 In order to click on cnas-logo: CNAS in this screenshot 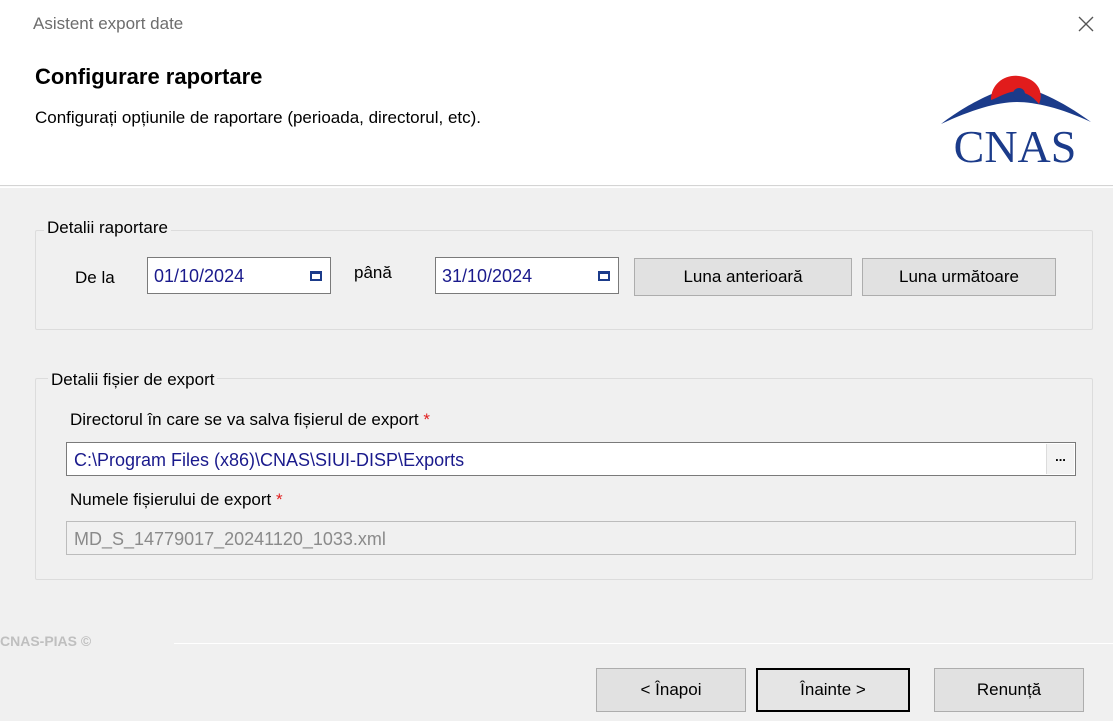, I will do `click(1016, 121)`.